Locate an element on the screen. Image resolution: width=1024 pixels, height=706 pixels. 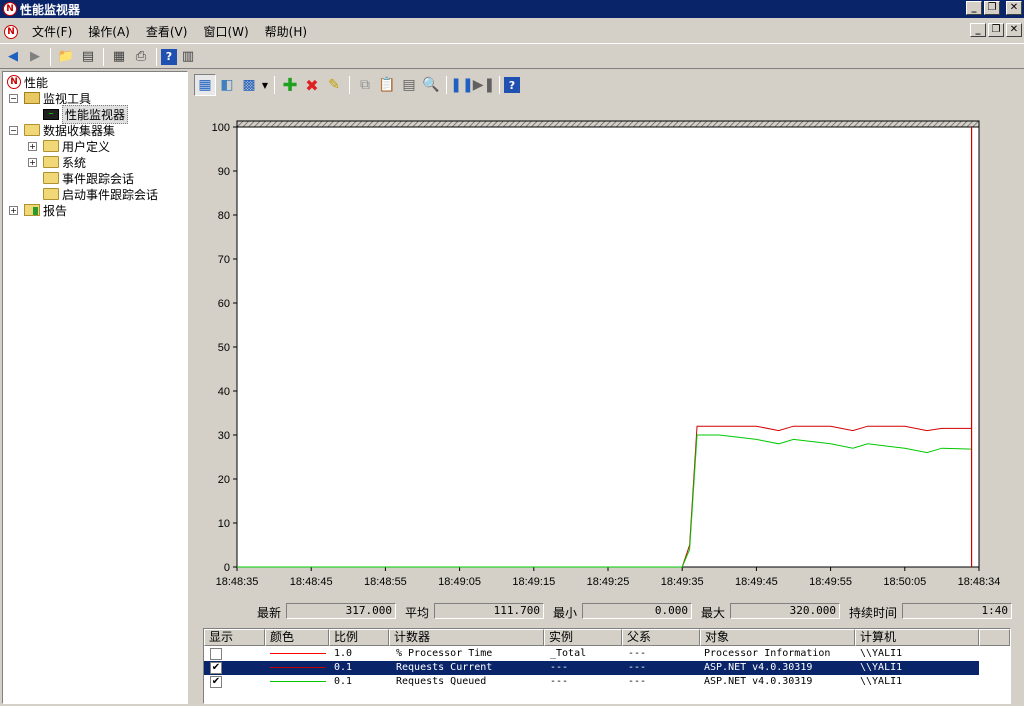
tree-item-startup-event-trace: 启动事件跟踪会话 is located at coordinates (100, 194).